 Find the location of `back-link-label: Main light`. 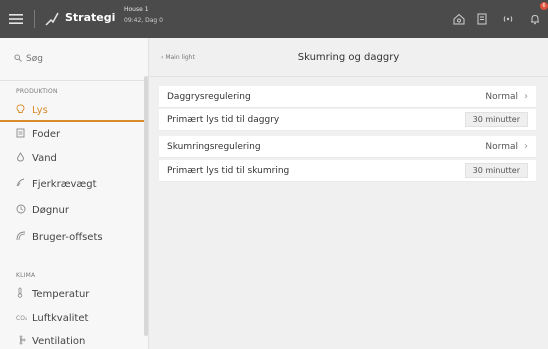

back-link-label: Main light is located at coordinates (180, 57).